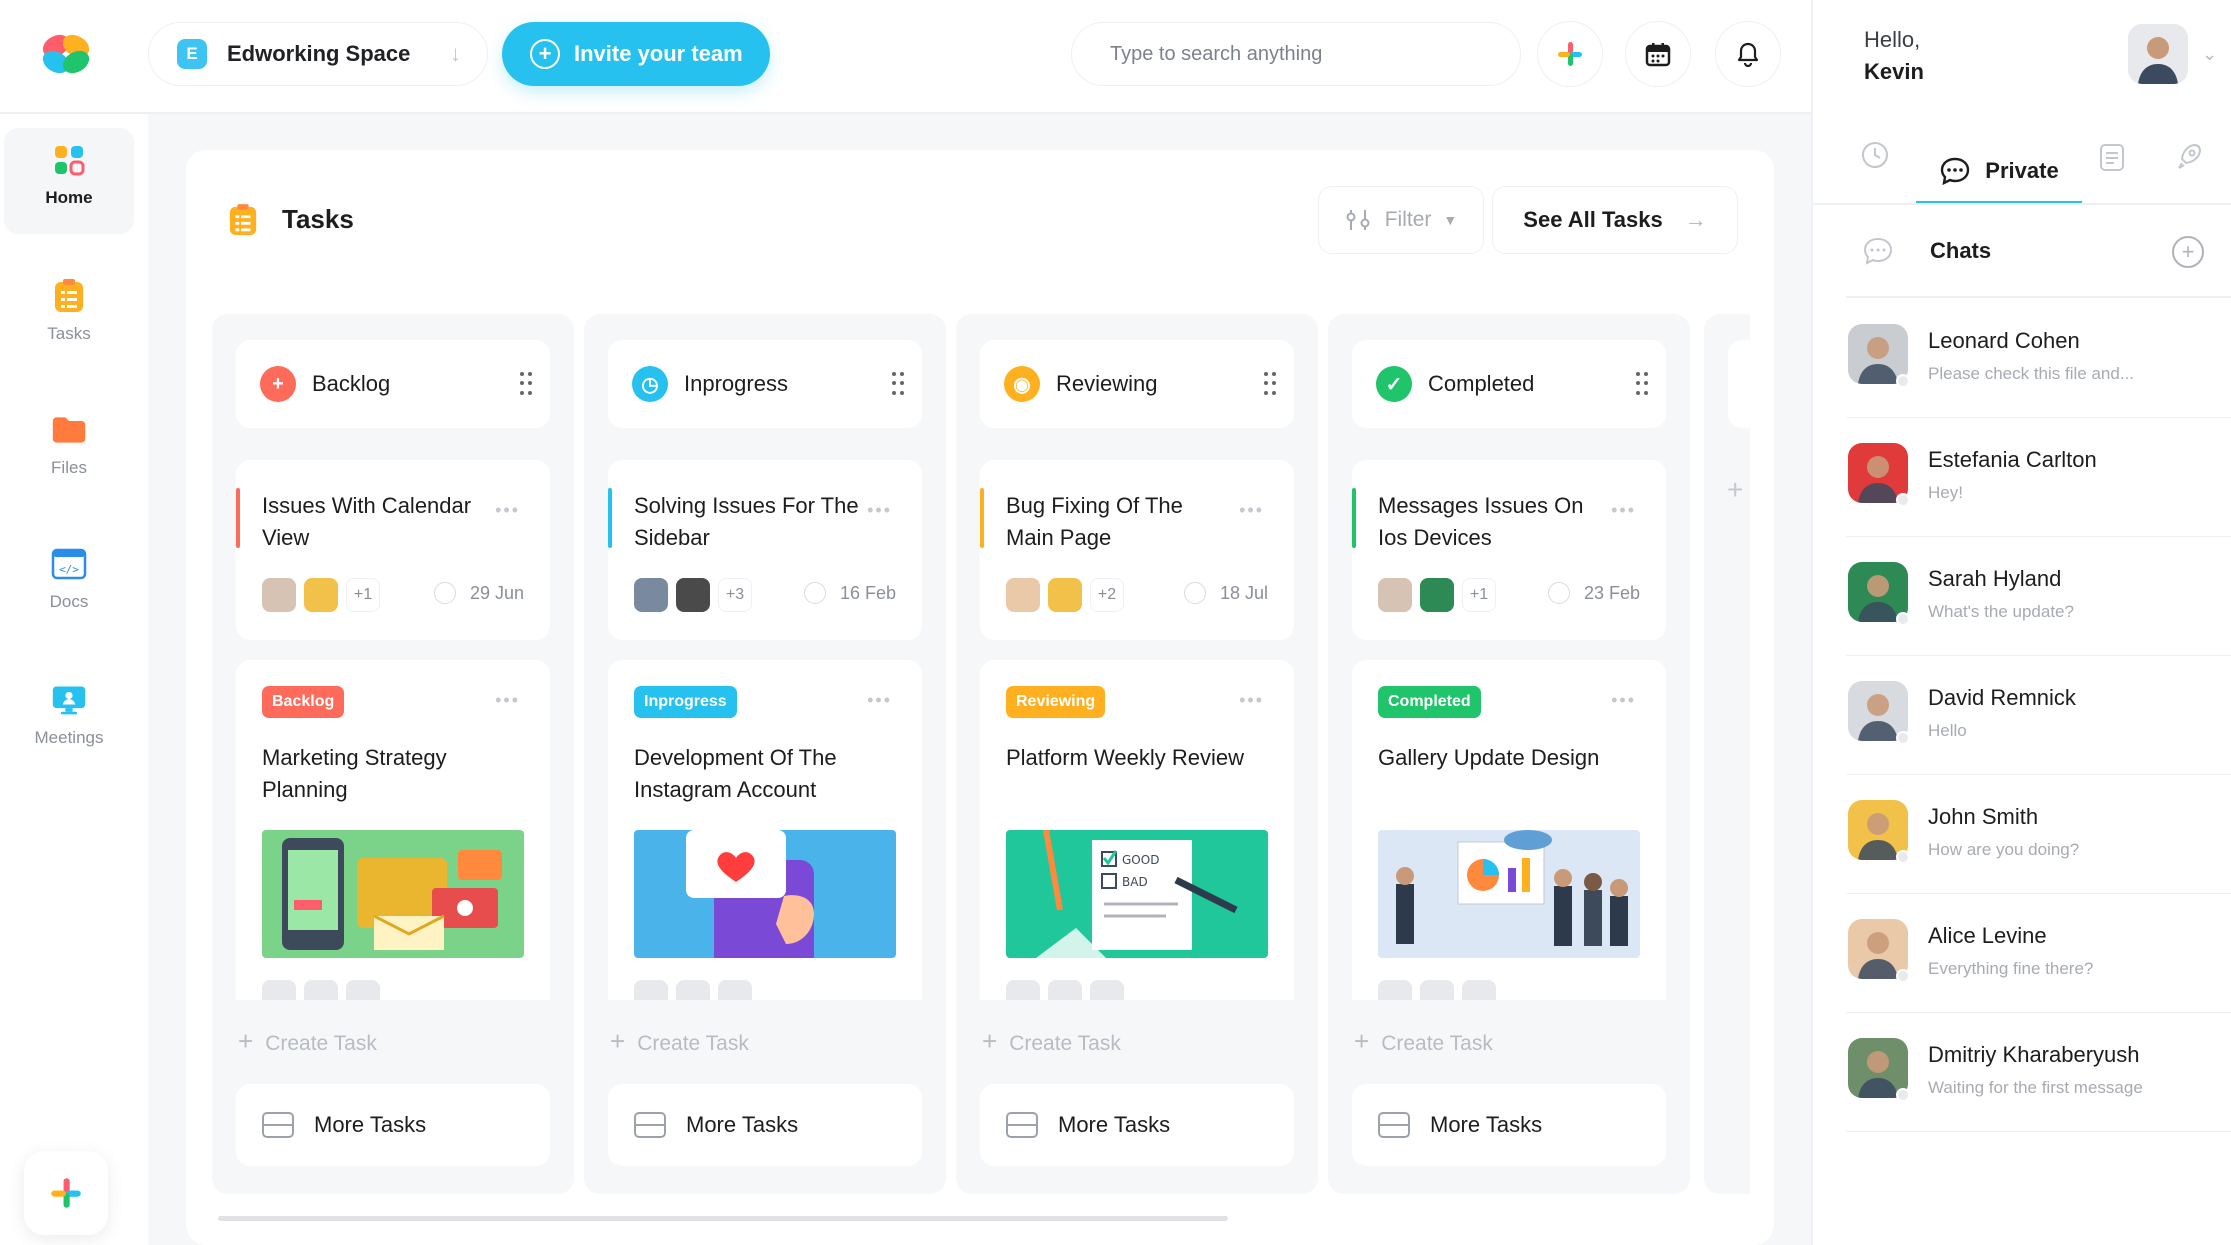 This screenshot has height=1245, width=2231. I want to click on filter-label: Filter, so click(1408, 219).